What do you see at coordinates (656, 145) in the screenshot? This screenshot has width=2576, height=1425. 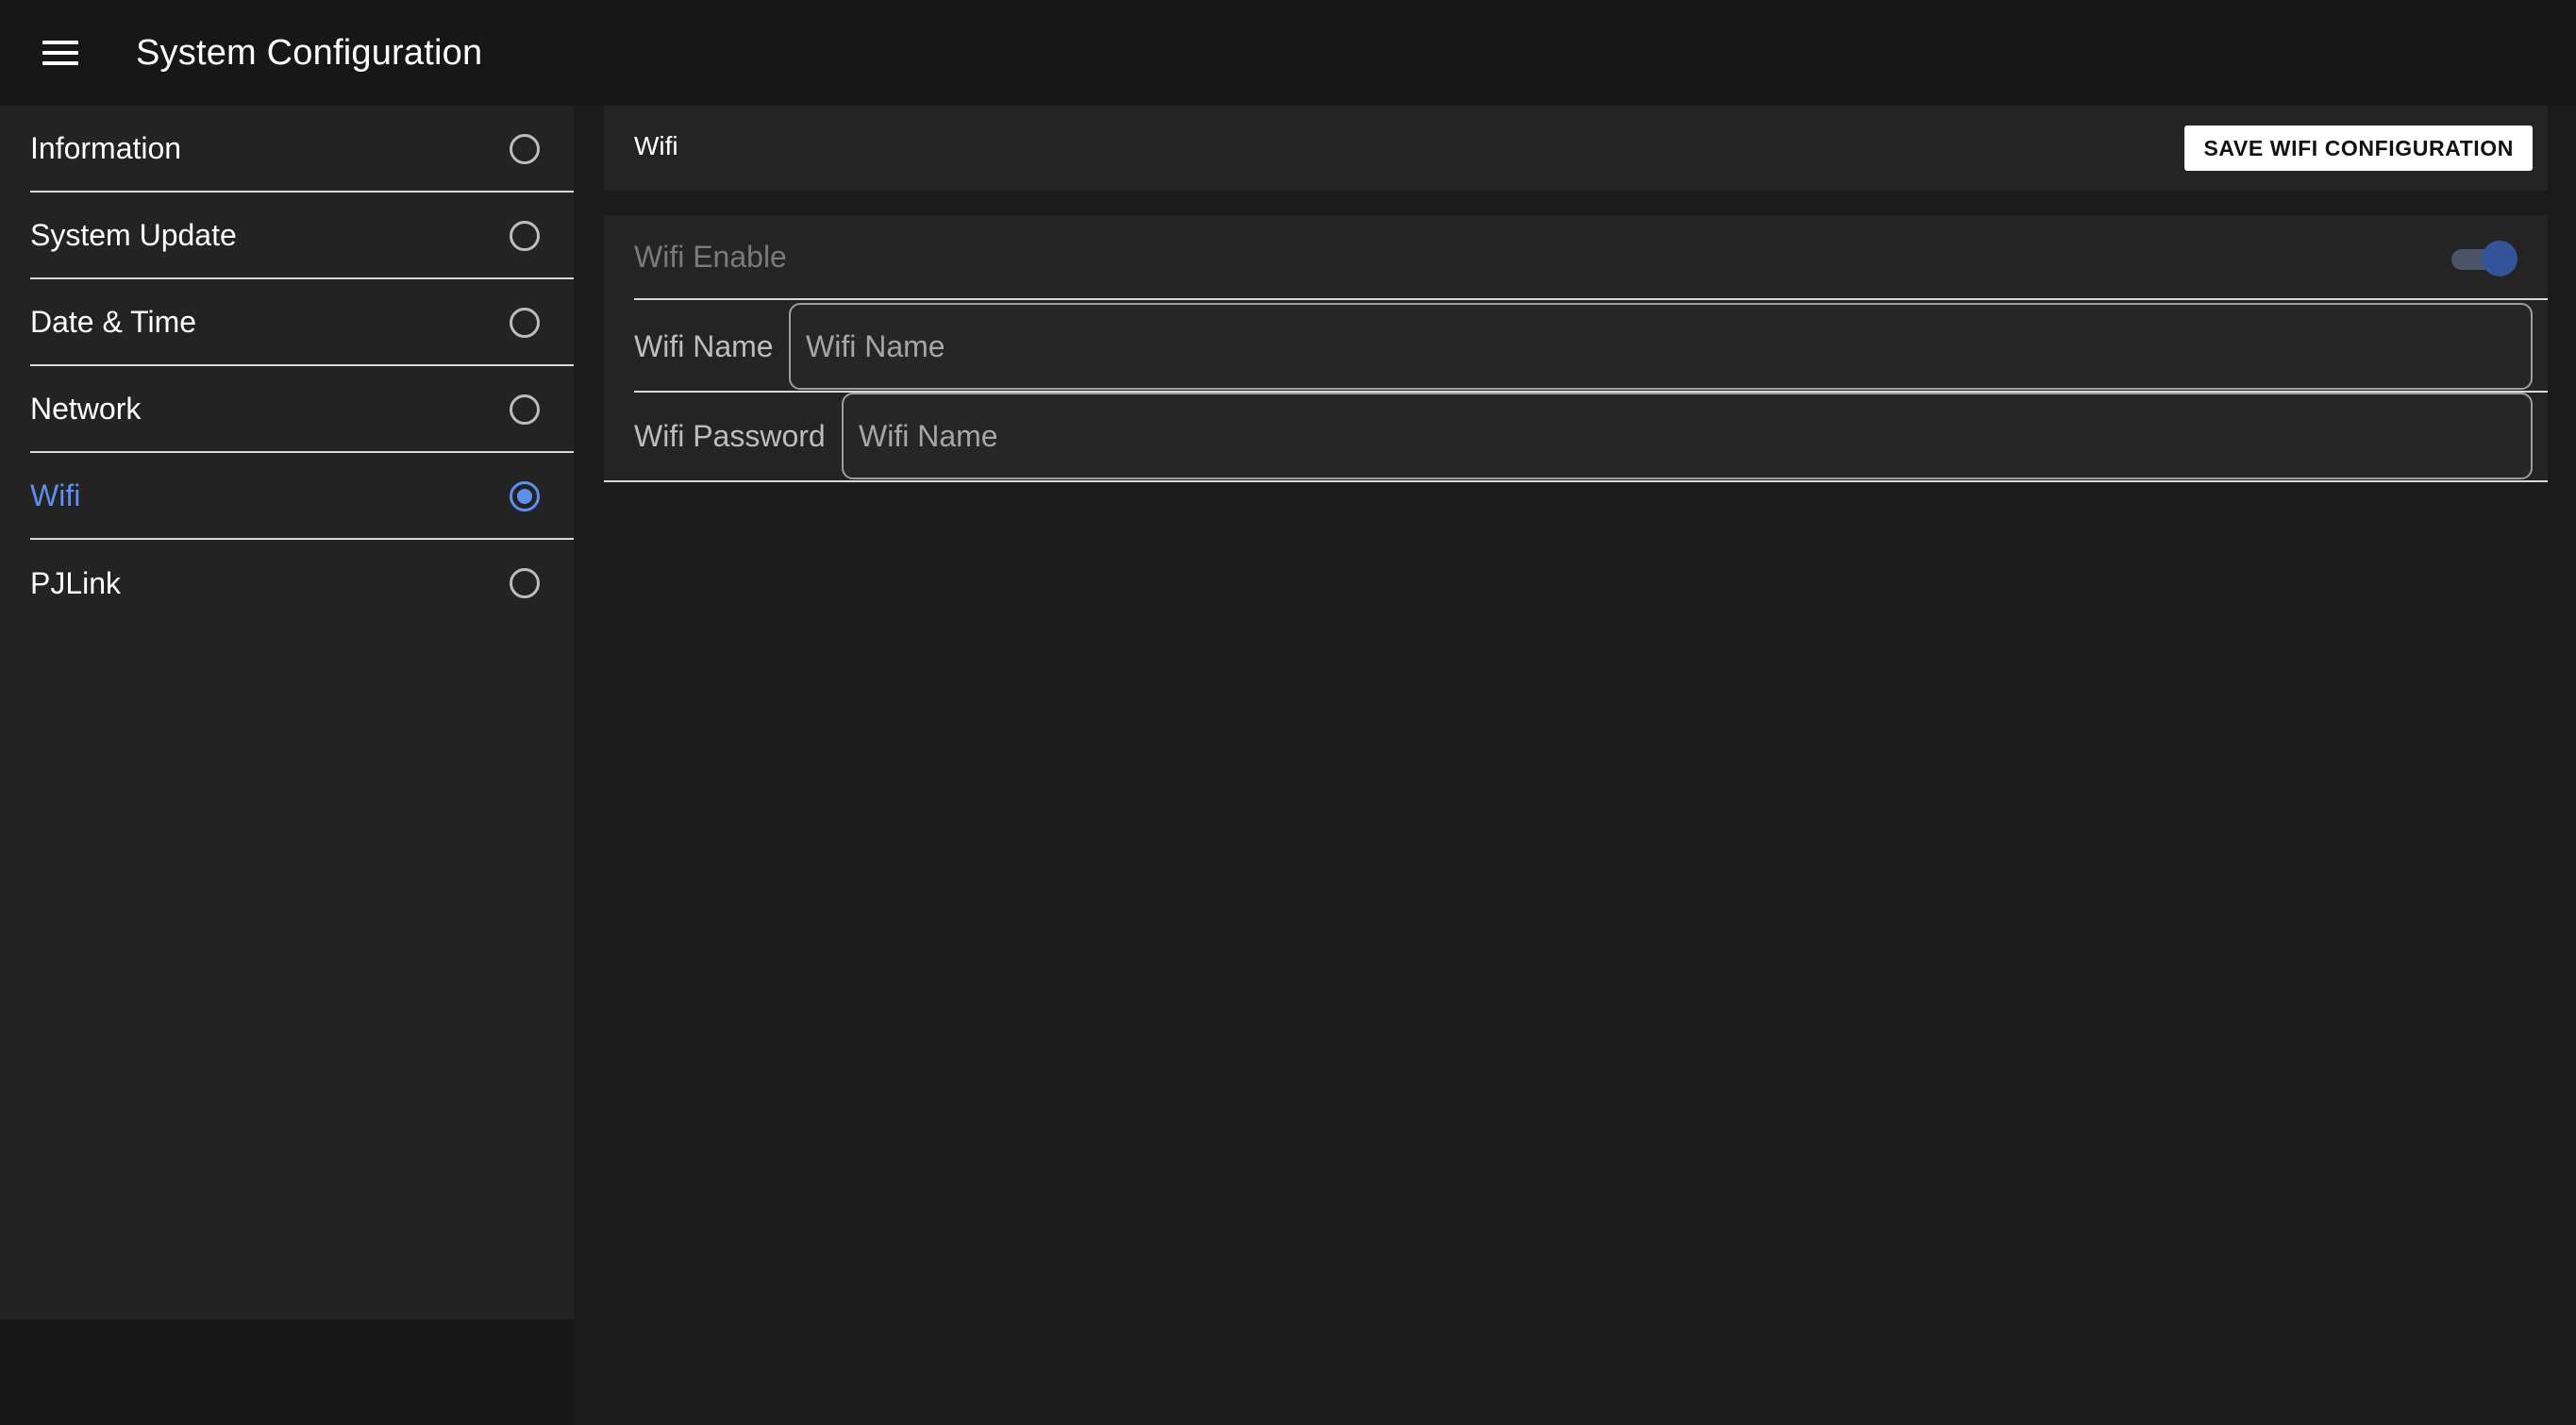 I see `section-title: Wifi` at bounding box center [656, 145].